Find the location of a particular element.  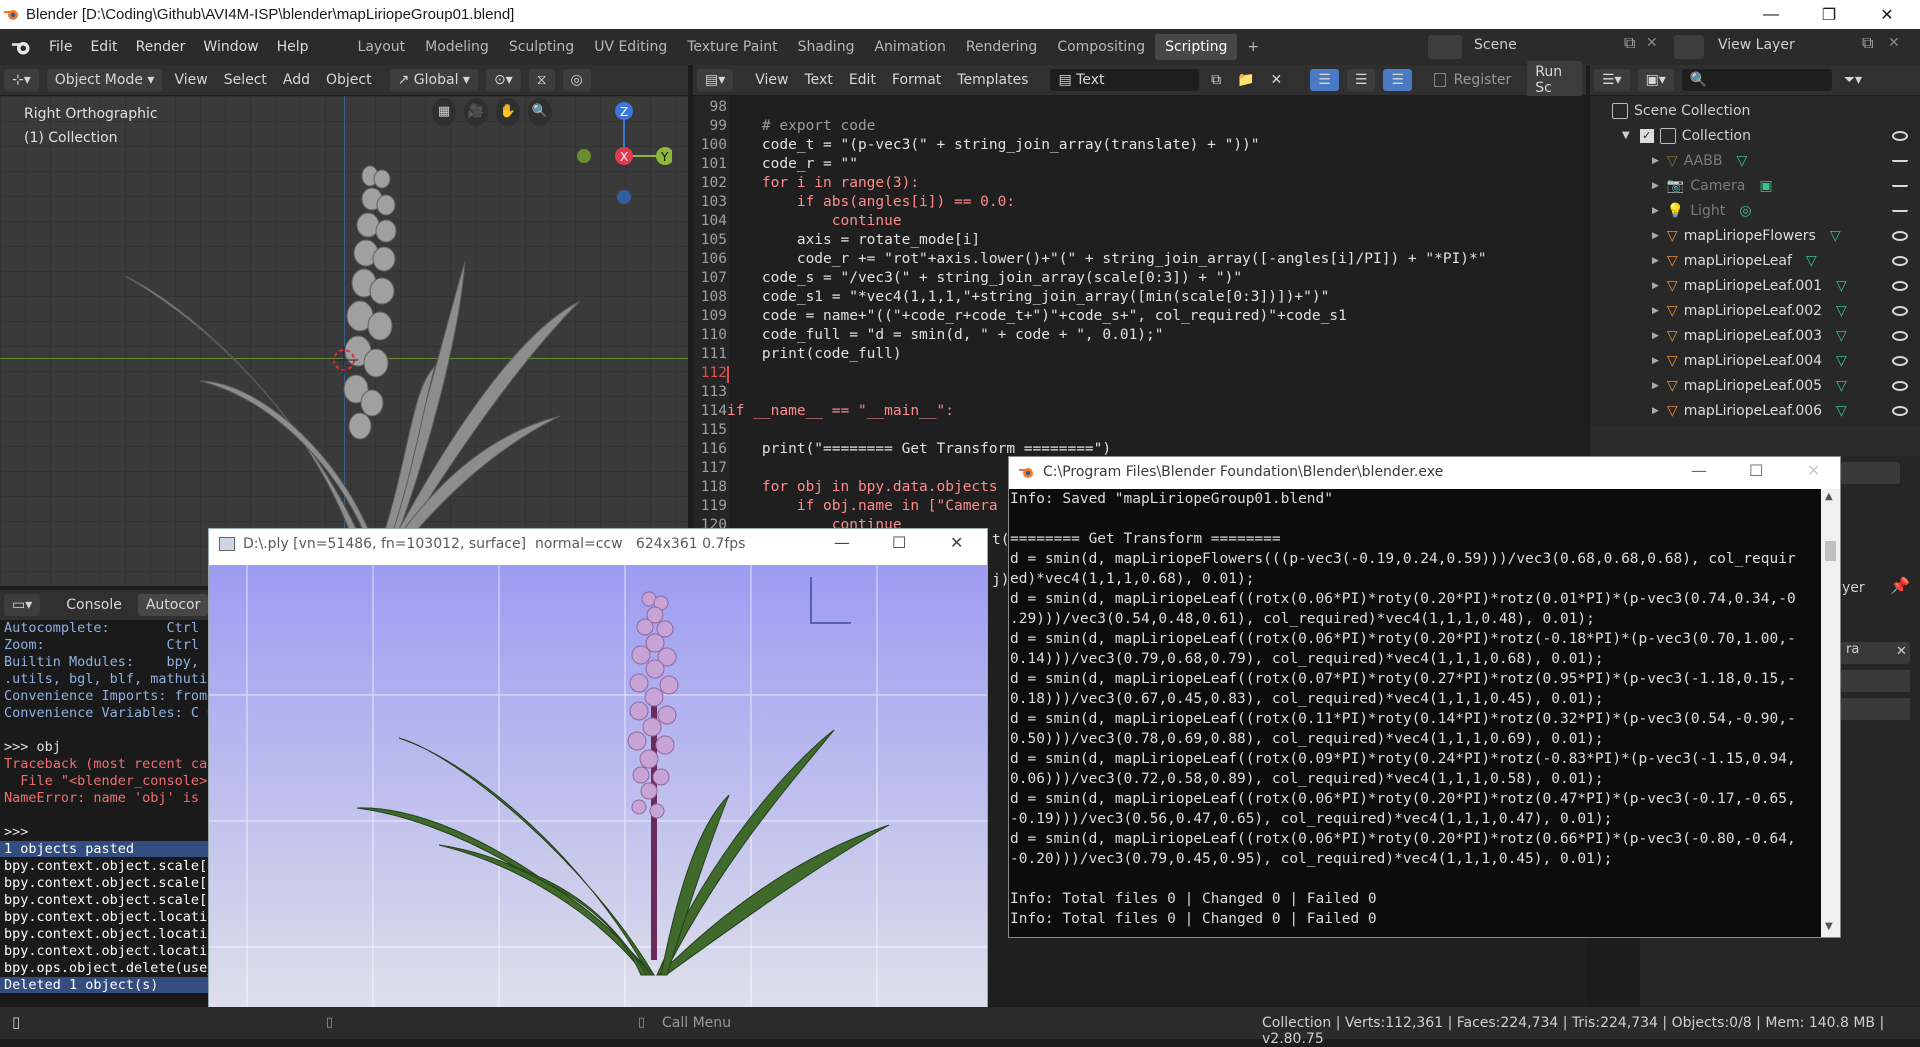

text-menu-templates: Templates is located at coordinates (992, 80).